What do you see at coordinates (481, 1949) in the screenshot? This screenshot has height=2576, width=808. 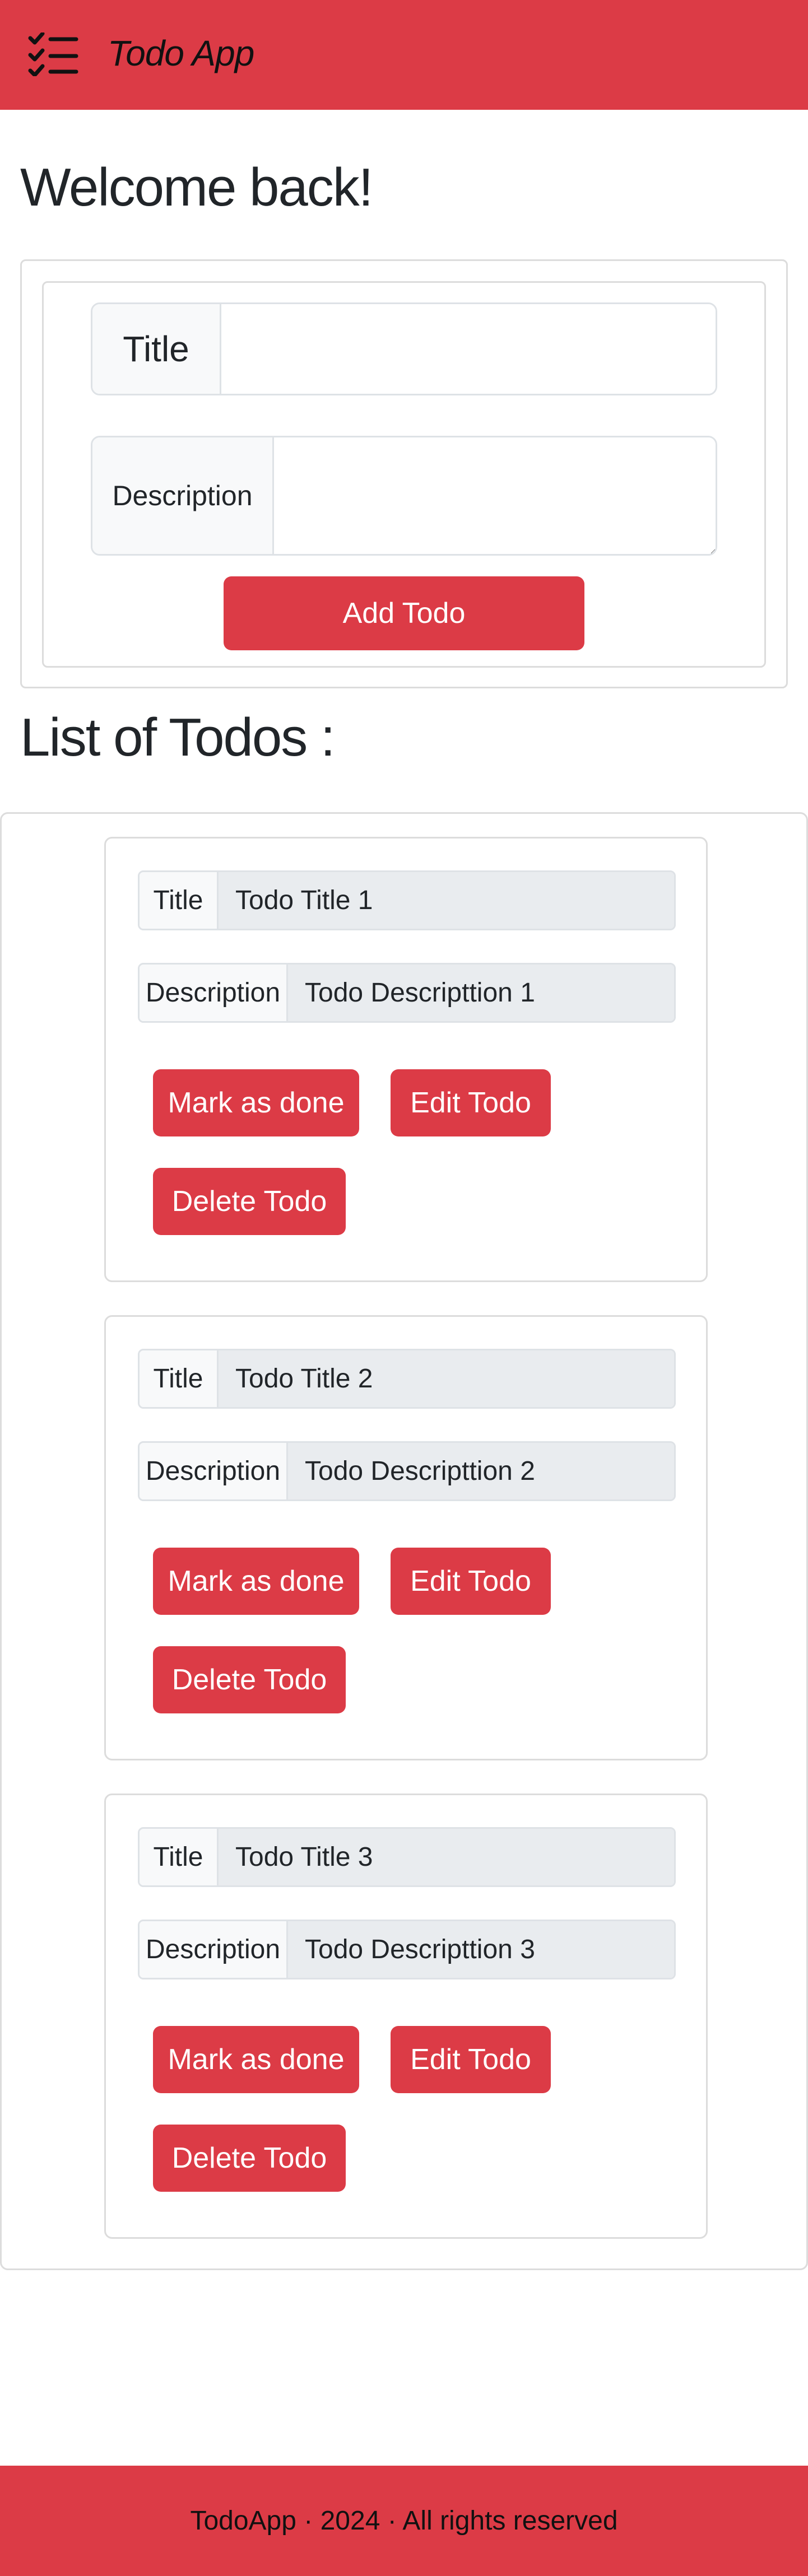 I see `todo-description-value: Todo Descripttion 3` at bounding box center [481, 1949].